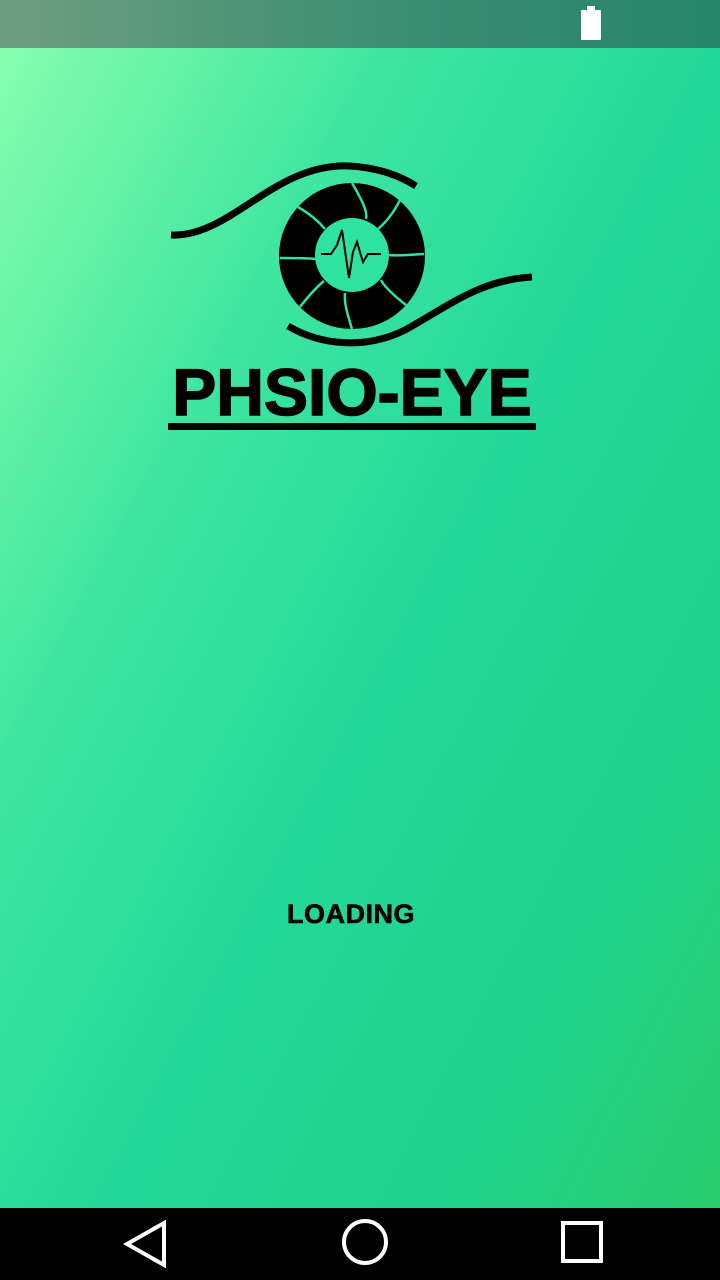 The width and height of the screenshot is (720, 1280). Describe the element at coordinates (351, 254) in the screenshot. I see `eye-heartbeat-logo-icon` at that location.